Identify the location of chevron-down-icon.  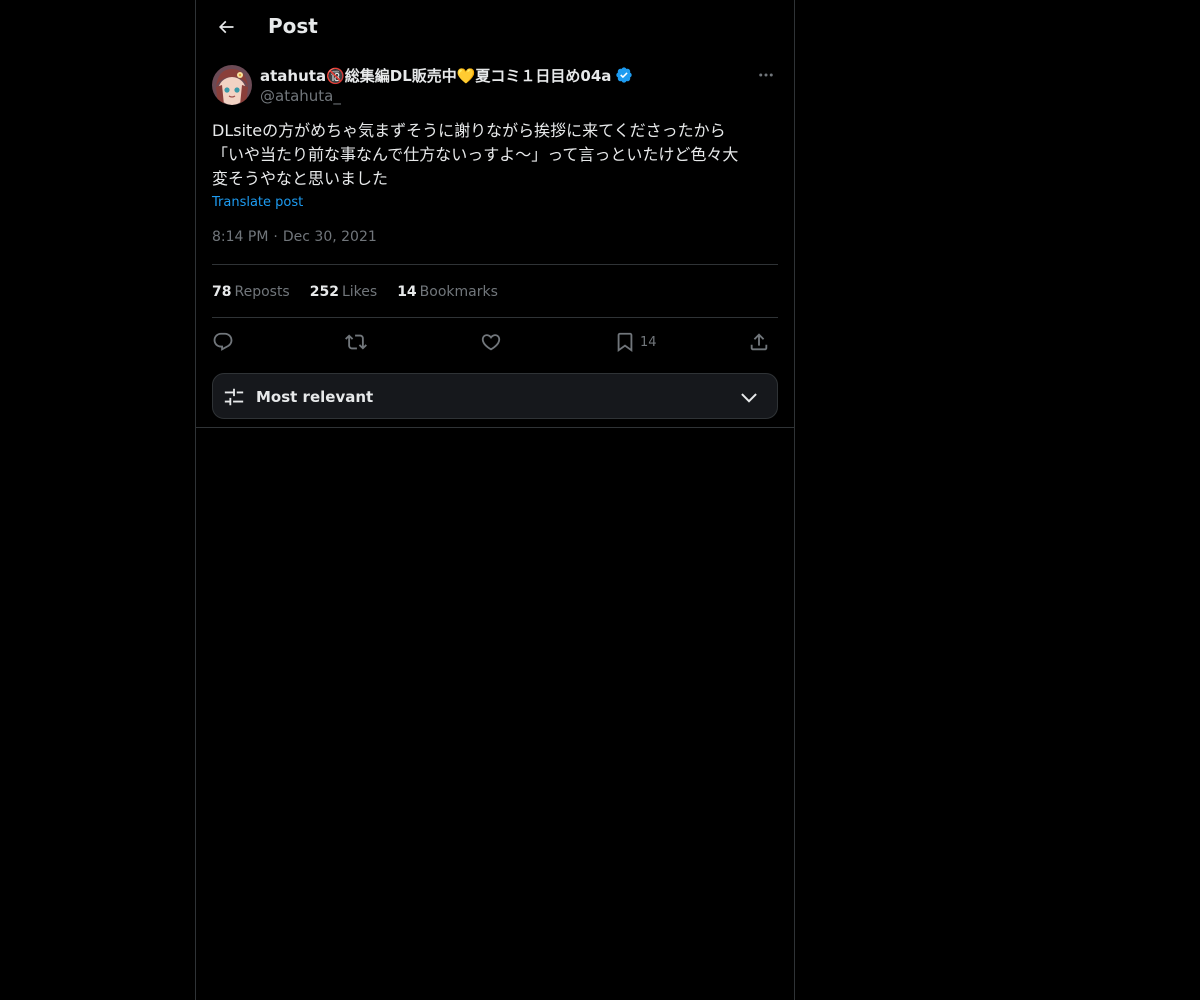
(749, 398).